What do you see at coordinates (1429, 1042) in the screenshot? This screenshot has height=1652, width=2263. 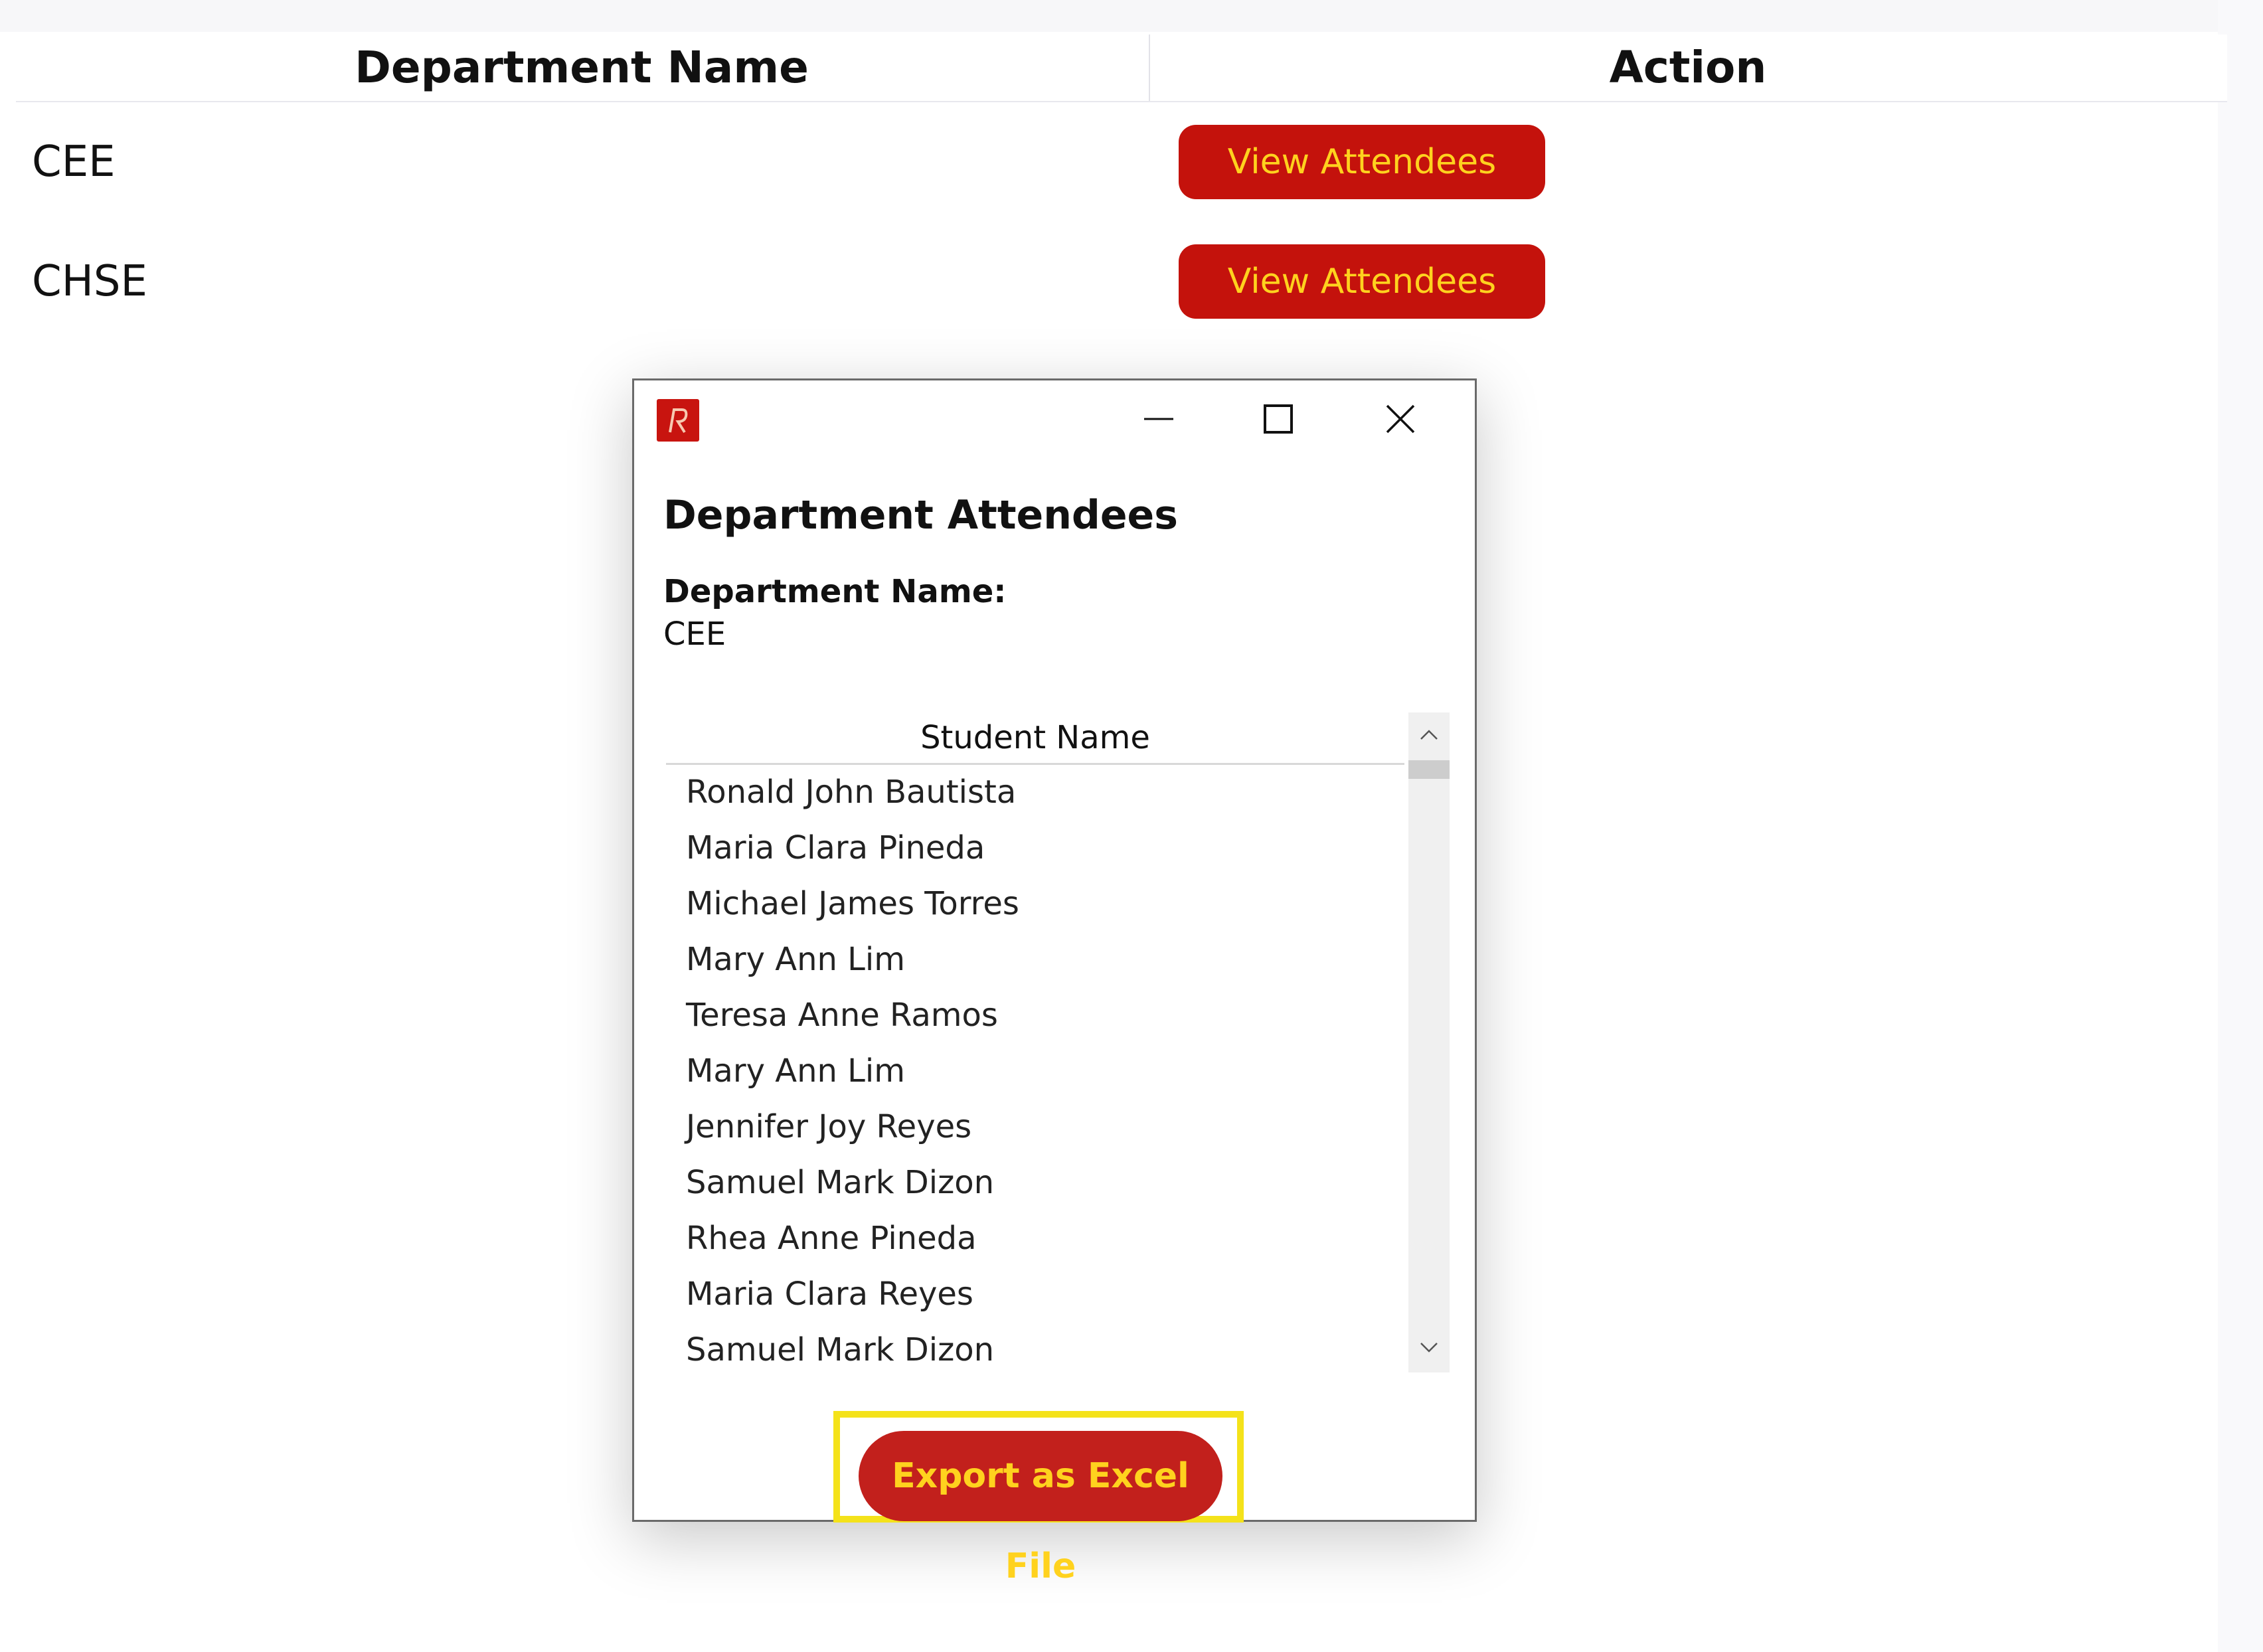 I see `list-scrollbar` at bounding box center [1429, 1042].